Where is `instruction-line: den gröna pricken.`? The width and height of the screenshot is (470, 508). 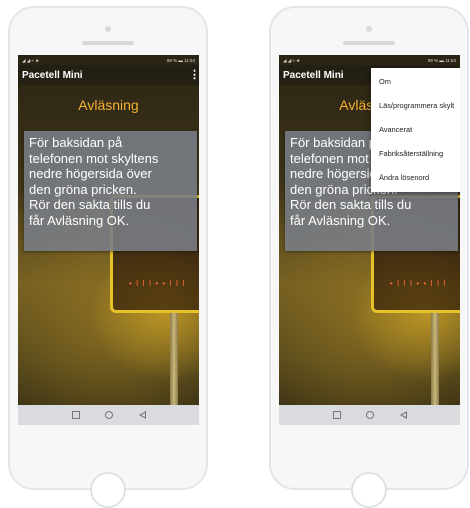
instruction-line: den gröna pricken. is located at coordinates (83, 189).